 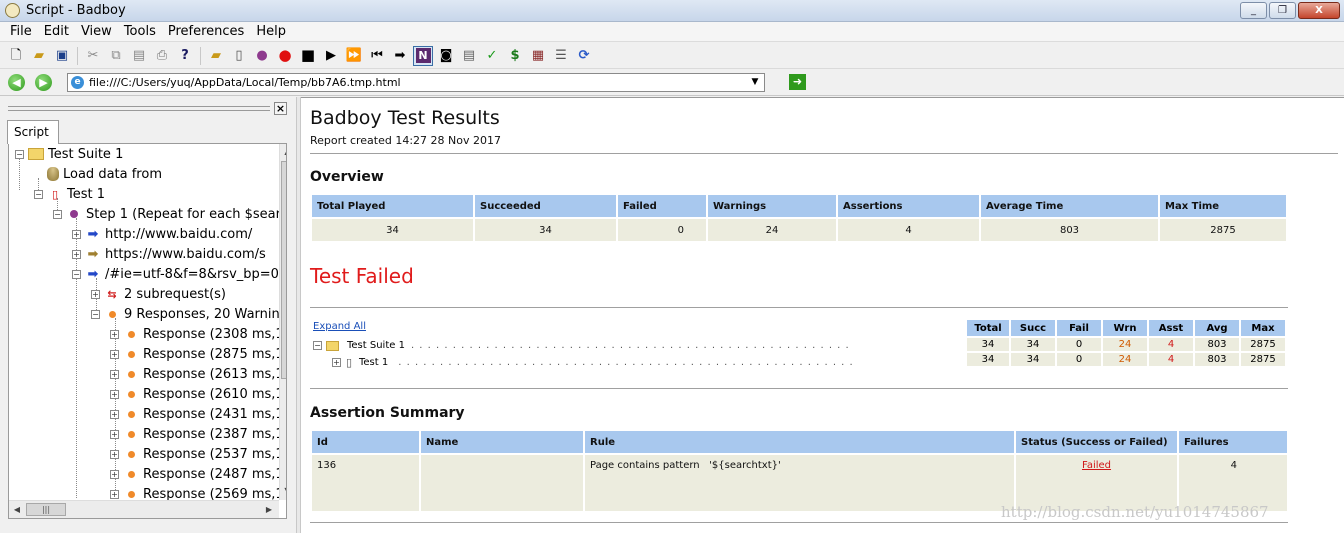 I want to click on tree-item: + ➡ http://www.baidu.com/, so click(x=162, y=234).